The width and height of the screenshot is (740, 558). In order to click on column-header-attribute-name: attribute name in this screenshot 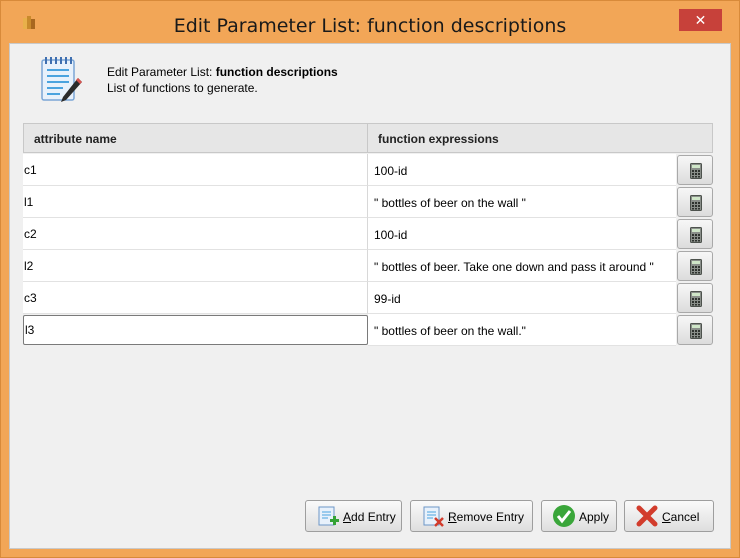, I will do `click(195, 138)`.